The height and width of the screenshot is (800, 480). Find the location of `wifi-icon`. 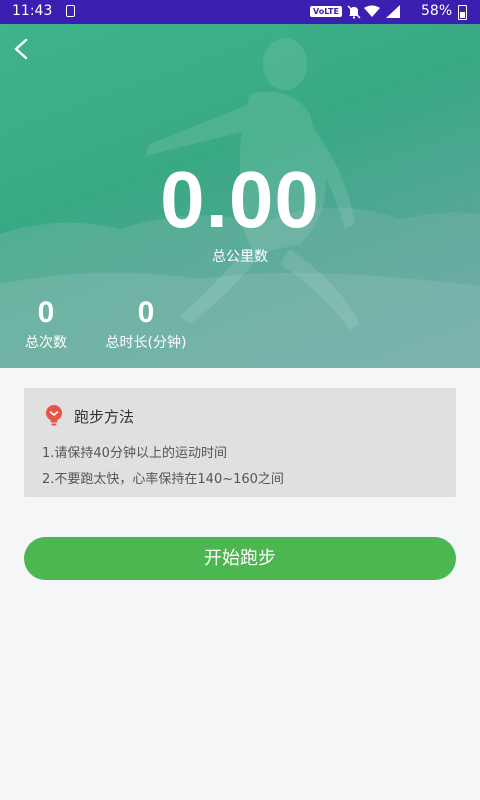

wifi-icon is located at coordinates (372, 11).